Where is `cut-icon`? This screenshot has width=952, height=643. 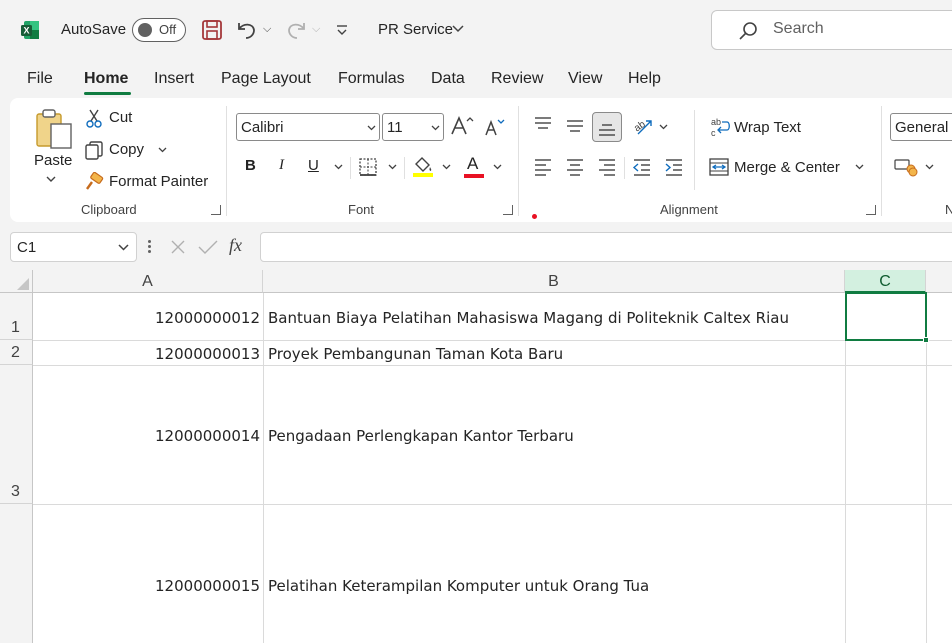
cut-icon is located at coordinates (94, 118).